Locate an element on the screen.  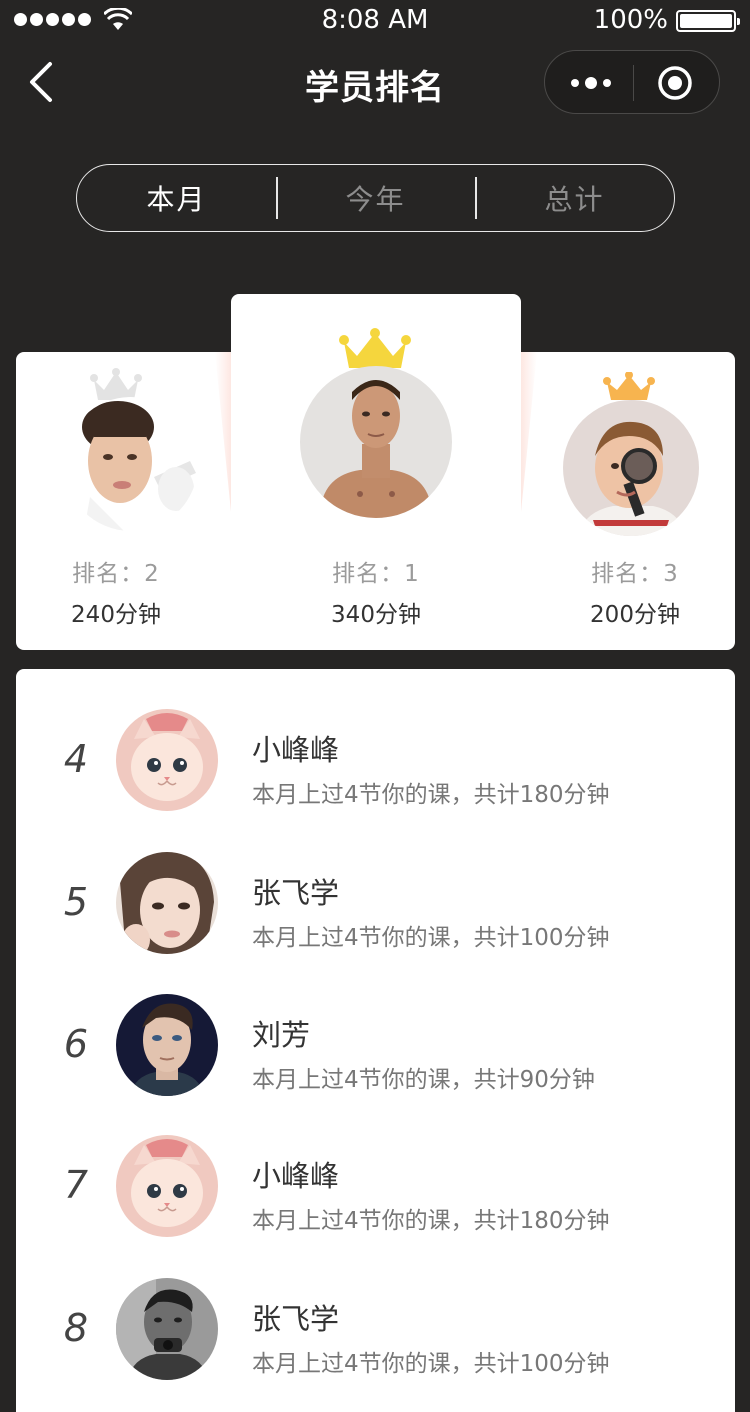
man-dark-avatar is located at coordinates (167, 1045).